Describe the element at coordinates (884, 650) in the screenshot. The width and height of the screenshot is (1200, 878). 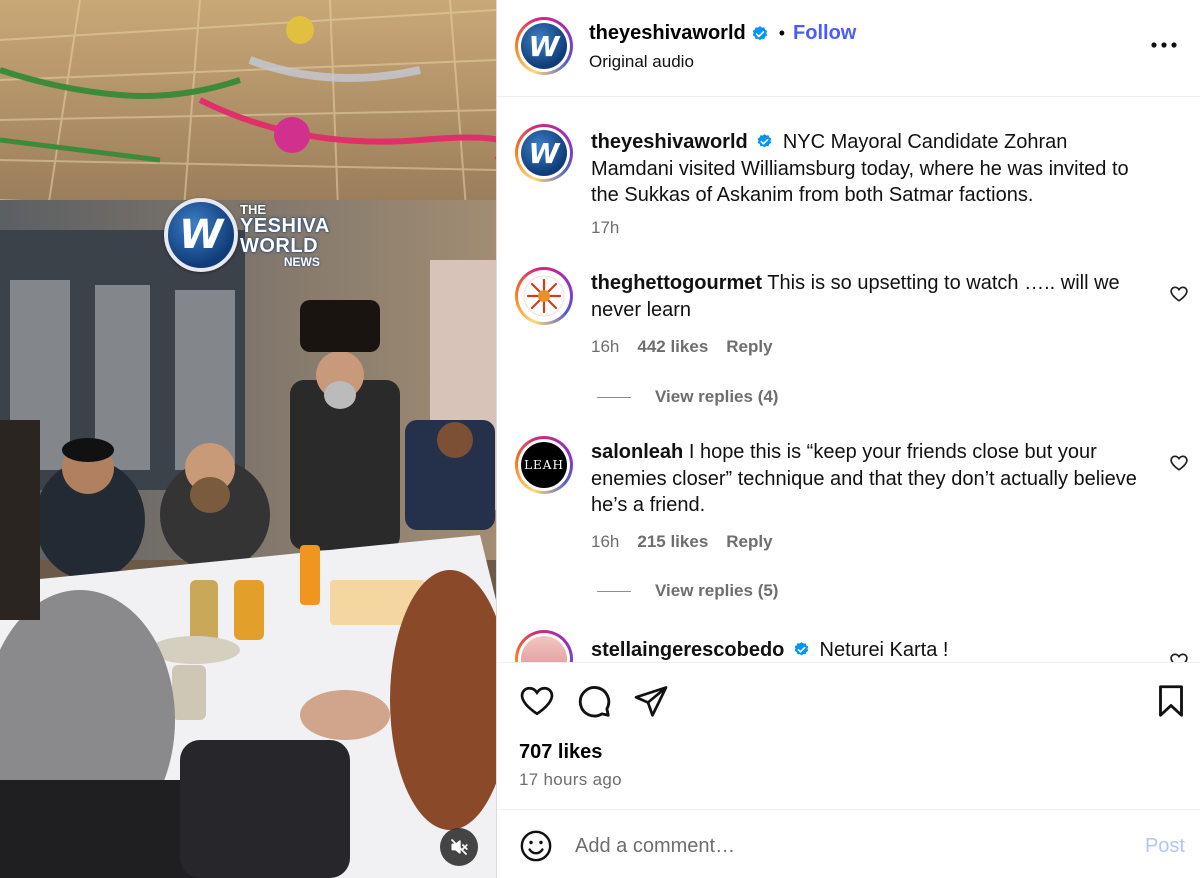
I see `comment-text: Neturei Karta !` at that location.